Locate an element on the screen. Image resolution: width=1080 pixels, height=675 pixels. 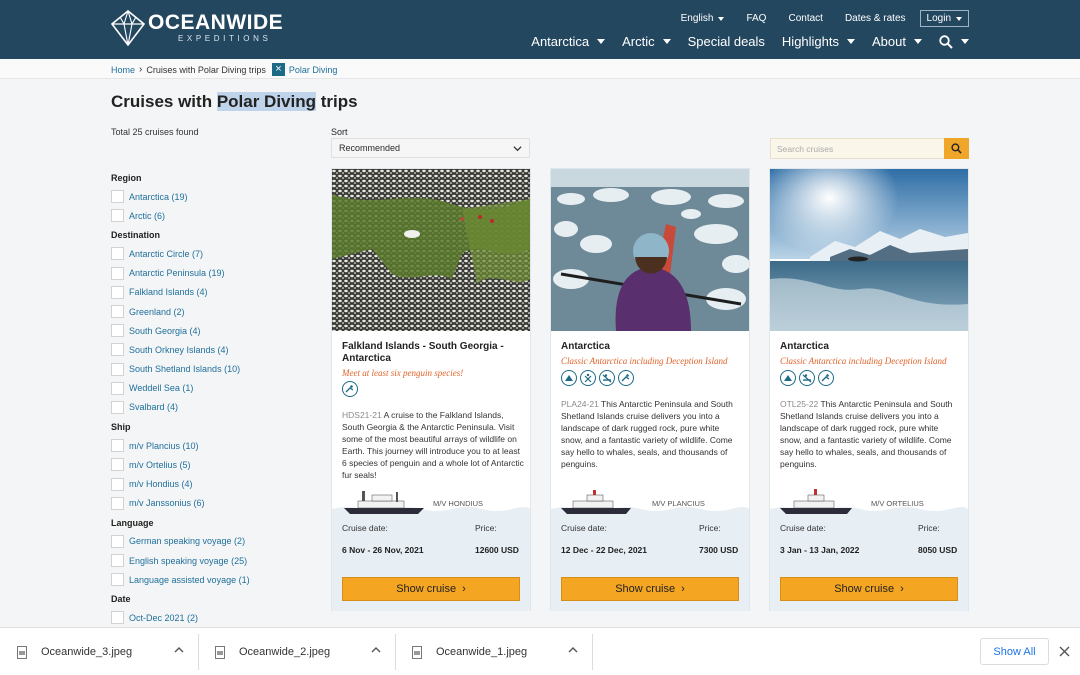
download-item: Oceanwide_1.jpeg is located at coordinates (493, 651).